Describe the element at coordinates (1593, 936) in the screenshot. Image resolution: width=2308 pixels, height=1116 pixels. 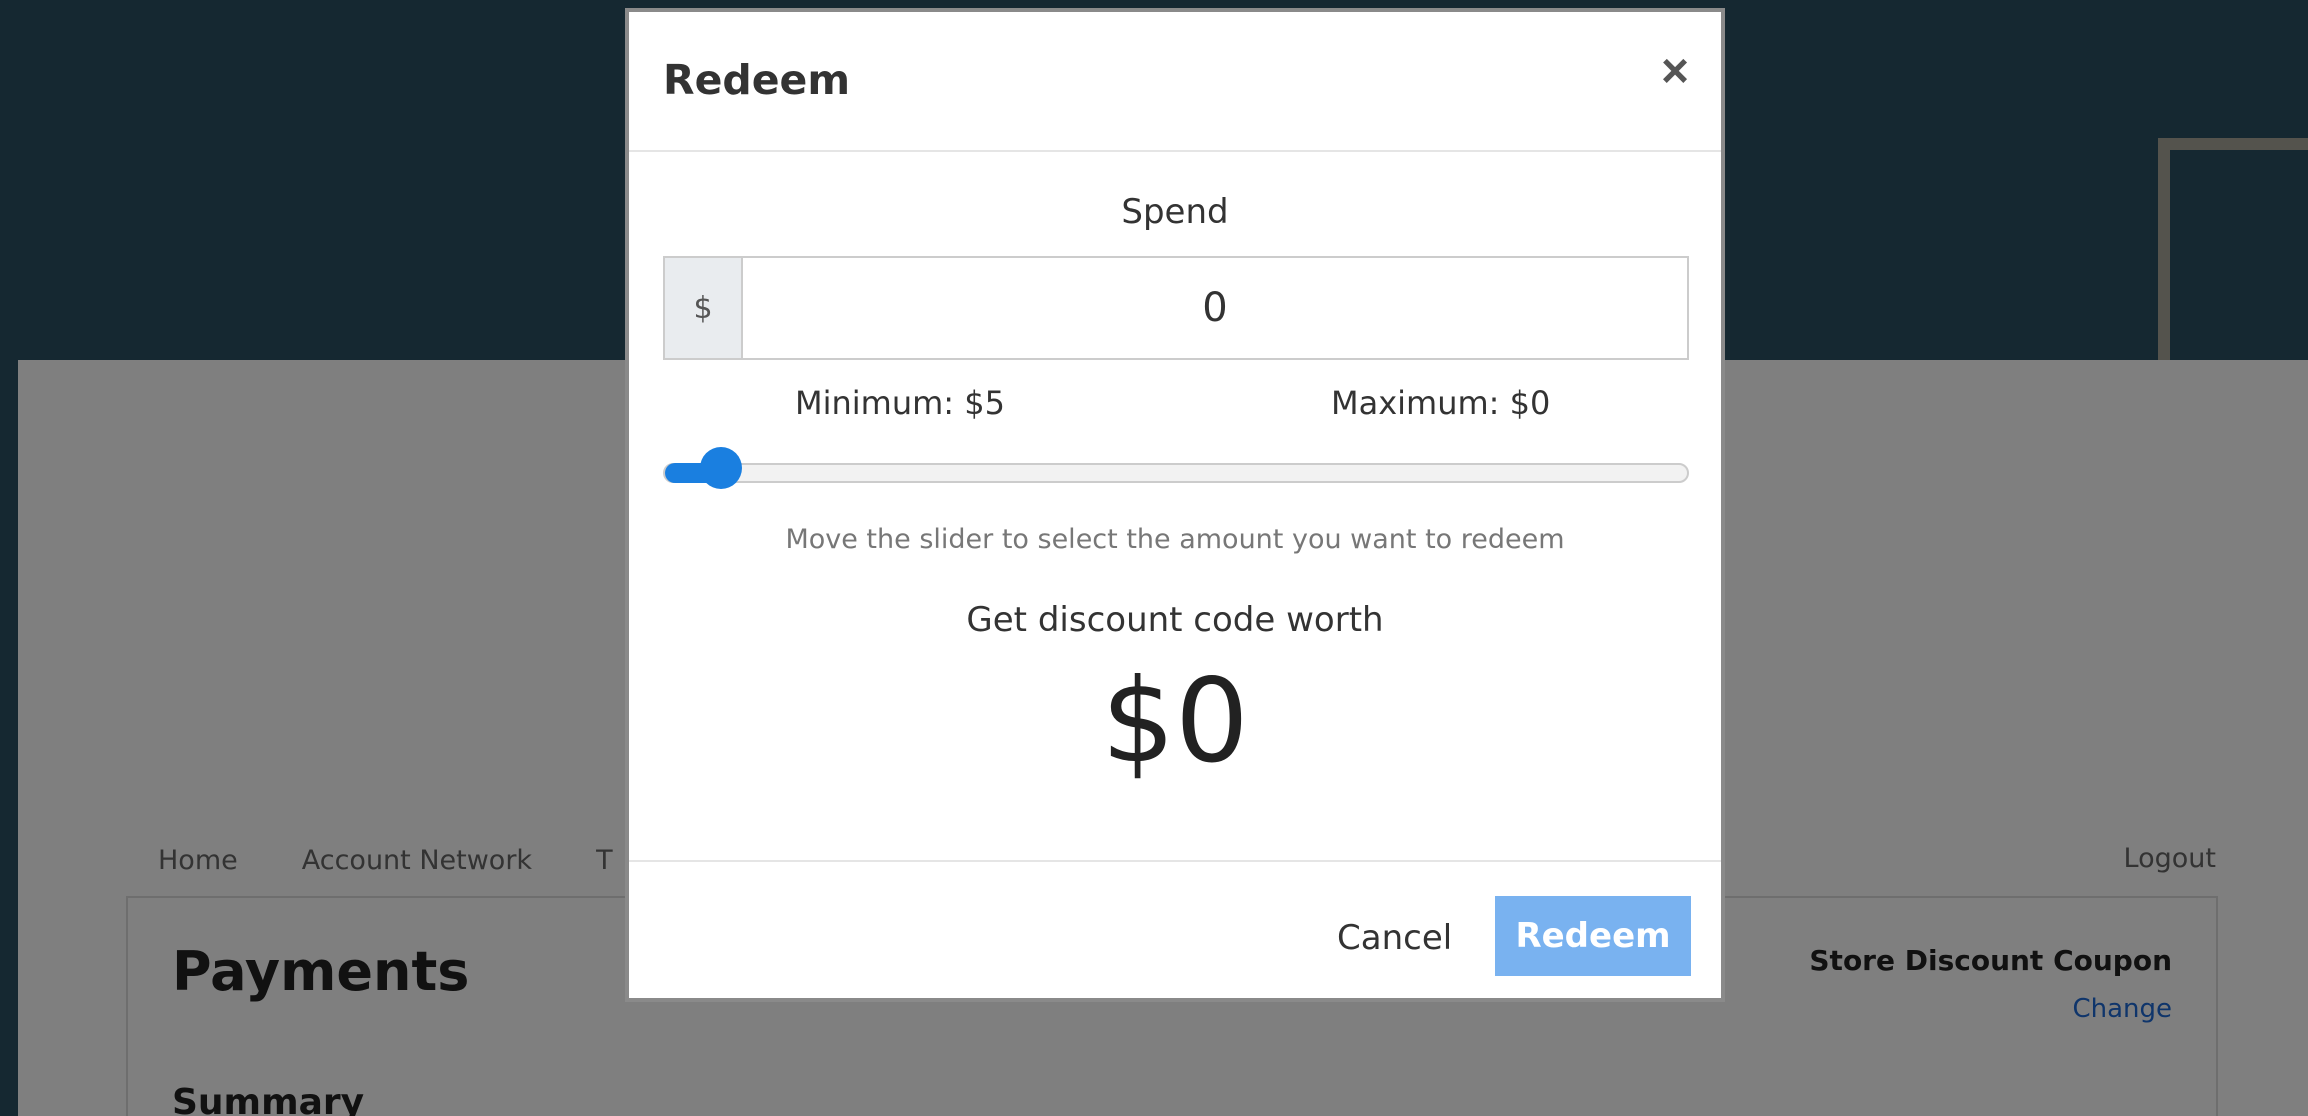
I see `redeem-button: Redeem` at that location.